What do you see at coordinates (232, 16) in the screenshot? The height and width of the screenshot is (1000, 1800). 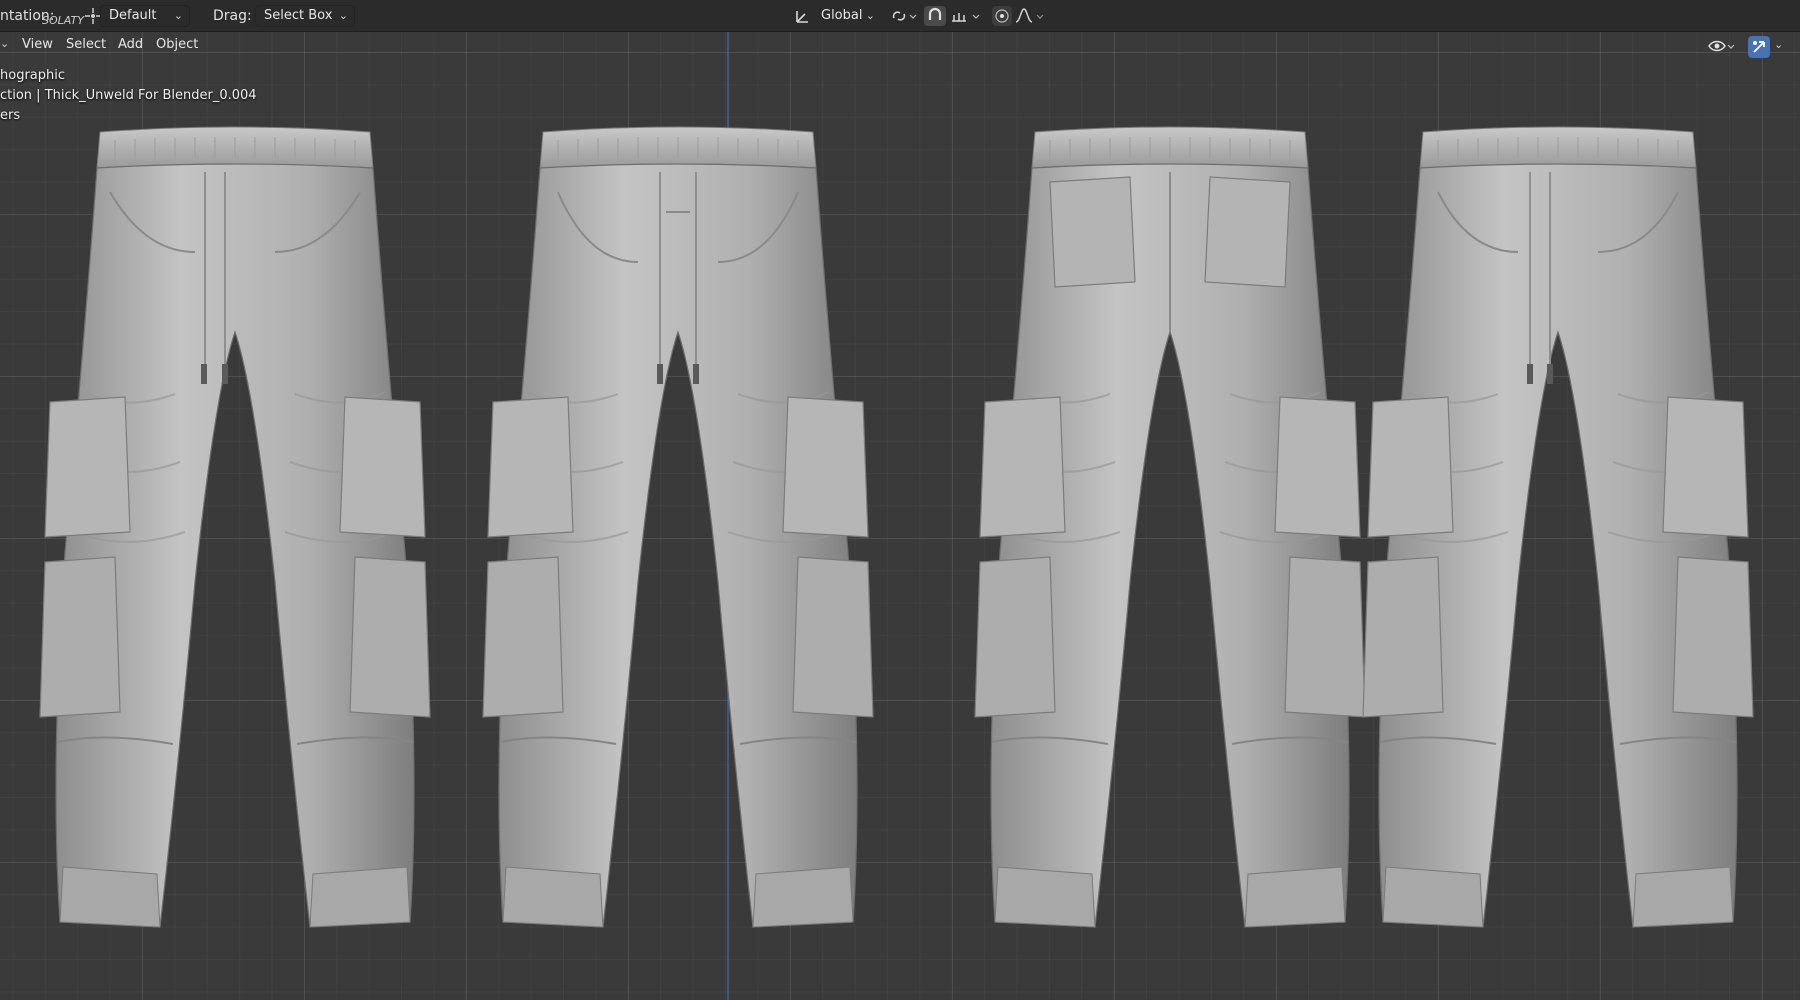 I see `drag-label: Drag:` at bounding box center [232, 16].